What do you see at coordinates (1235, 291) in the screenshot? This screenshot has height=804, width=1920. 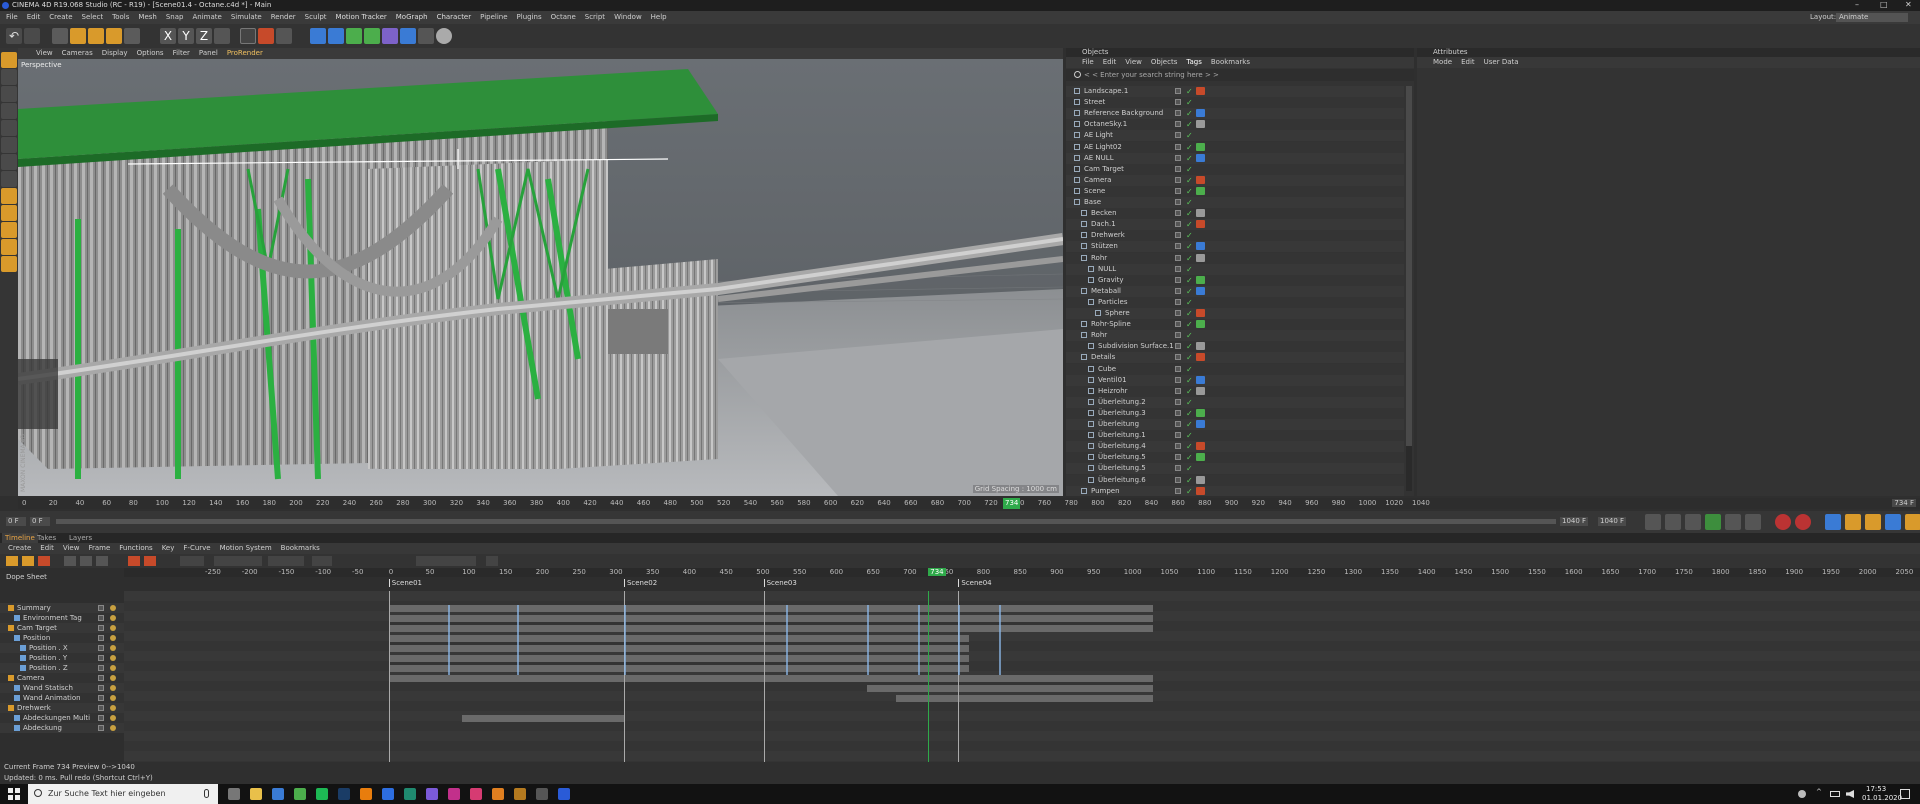 I see `object-row: Metaball ✓` at bounding box center [1235, 291].